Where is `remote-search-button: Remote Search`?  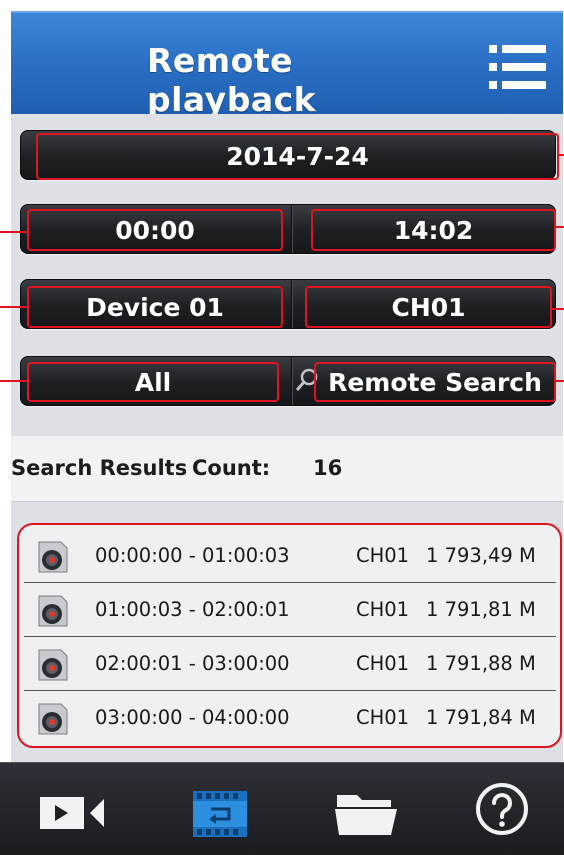
remote-search-button: Remote Search is located at coordinates (435, 382).